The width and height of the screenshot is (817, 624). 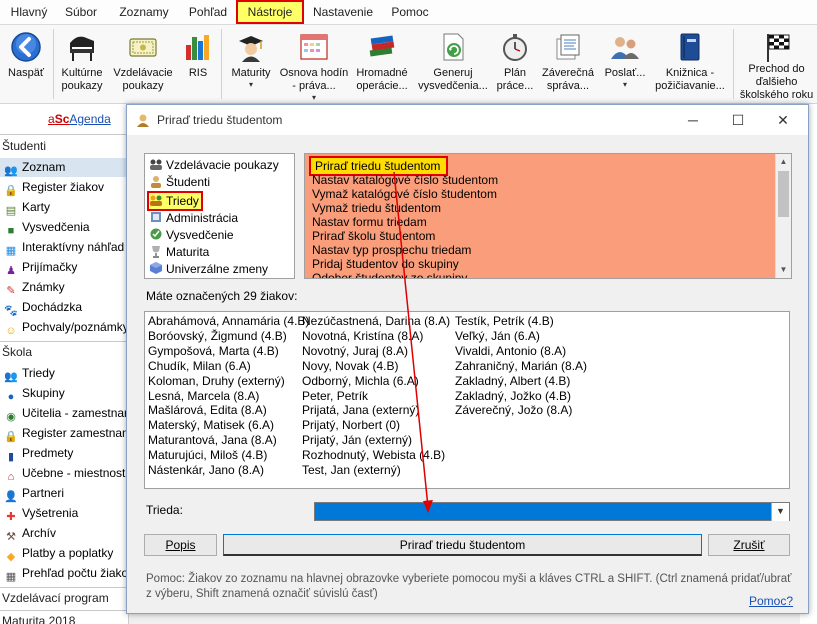 I want to click on table-icon: ▦, so click(x=11, y=577).